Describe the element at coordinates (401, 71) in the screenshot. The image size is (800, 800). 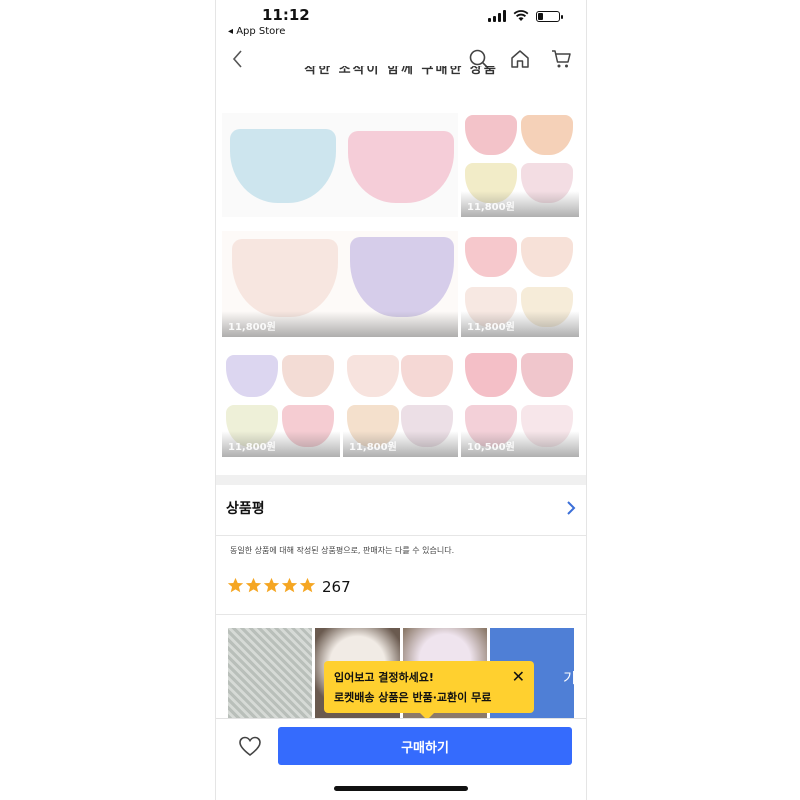
I see `section-subtitle-cut-off: 착한 조작이 함께 구매한 상품` at that location.